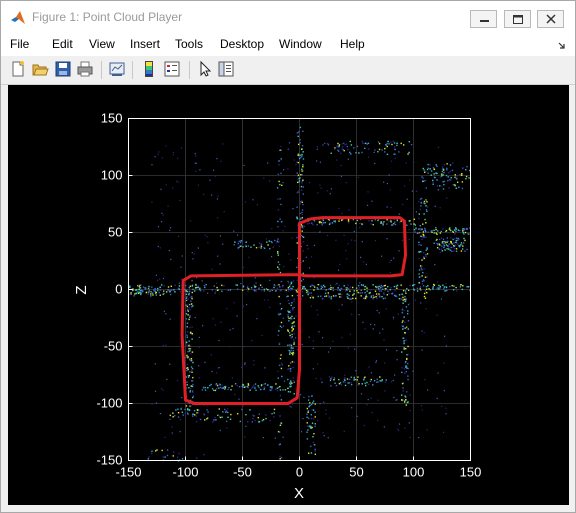 The width and height of the screenshot is (576, 513). Describe the element at coordinates (172, 69) in the screenshot. I see `legend-icon` at that location.